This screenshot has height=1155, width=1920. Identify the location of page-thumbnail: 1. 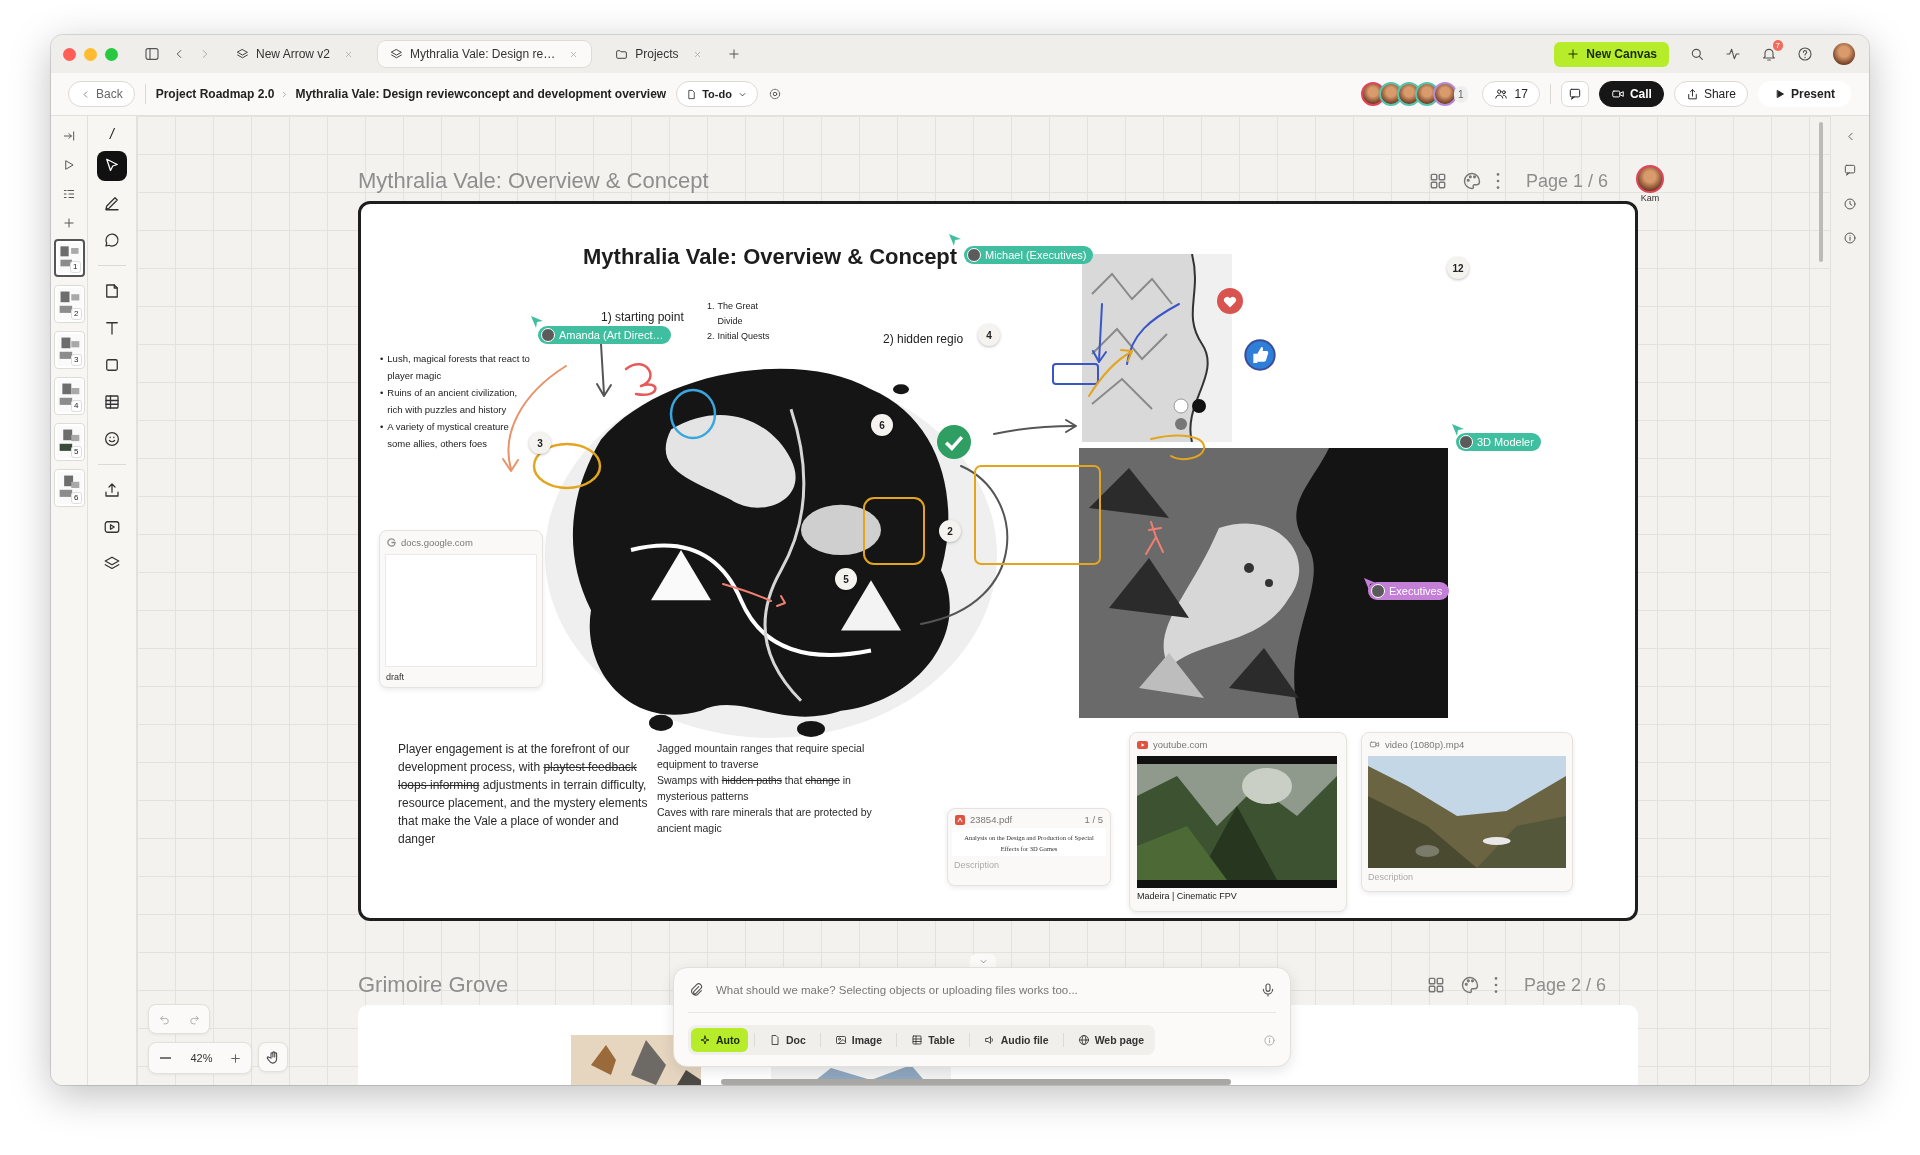
(69, 258).